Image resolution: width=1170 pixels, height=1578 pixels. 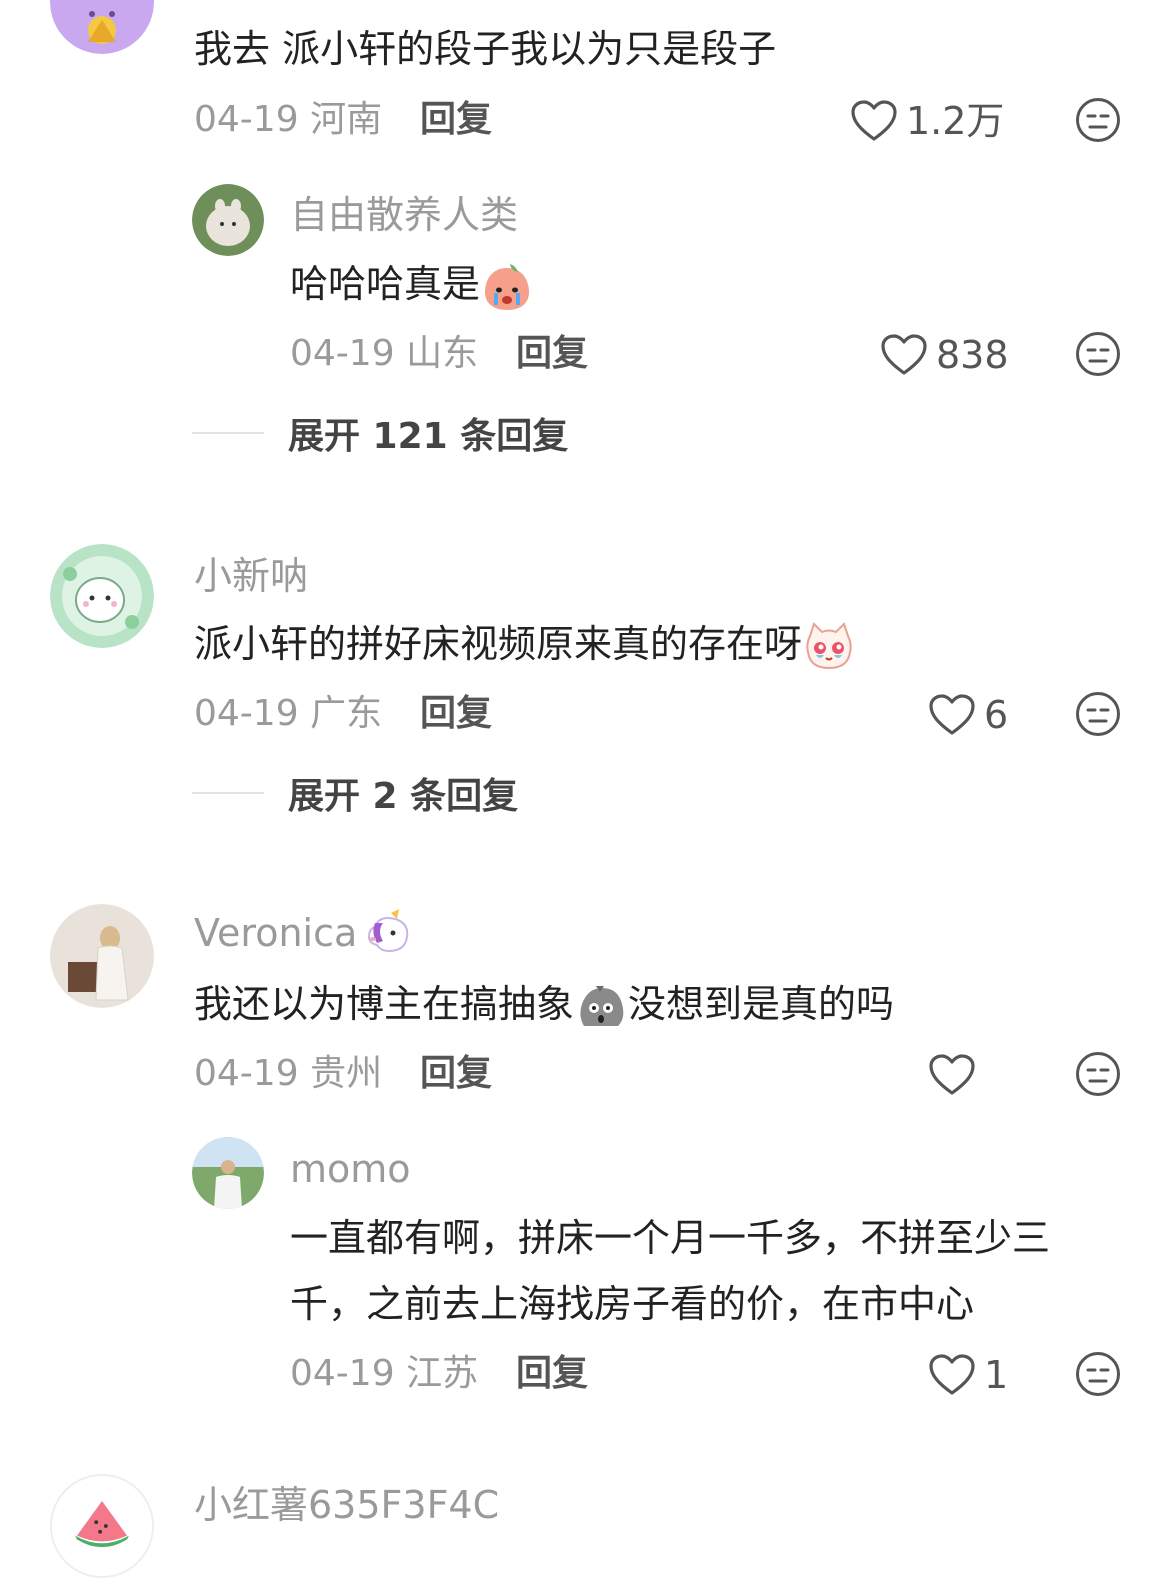 What do you see at coordinates (507, 286) in the screenshot?
I see `crying-peach-emoji` at bounding box center [507, 286].